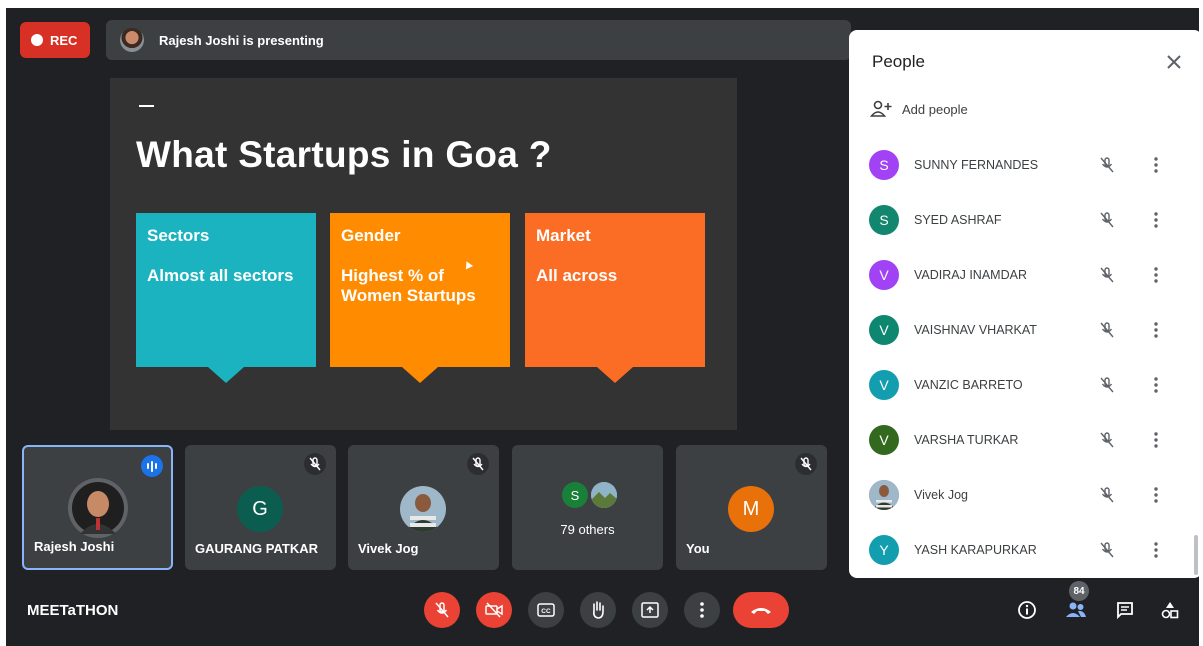 Image resolution: width=1203 pixels, height=646 pixels. Describe the element at coordinates (132, 40) in the screenshot. I see `presenter-avatar` at that location.